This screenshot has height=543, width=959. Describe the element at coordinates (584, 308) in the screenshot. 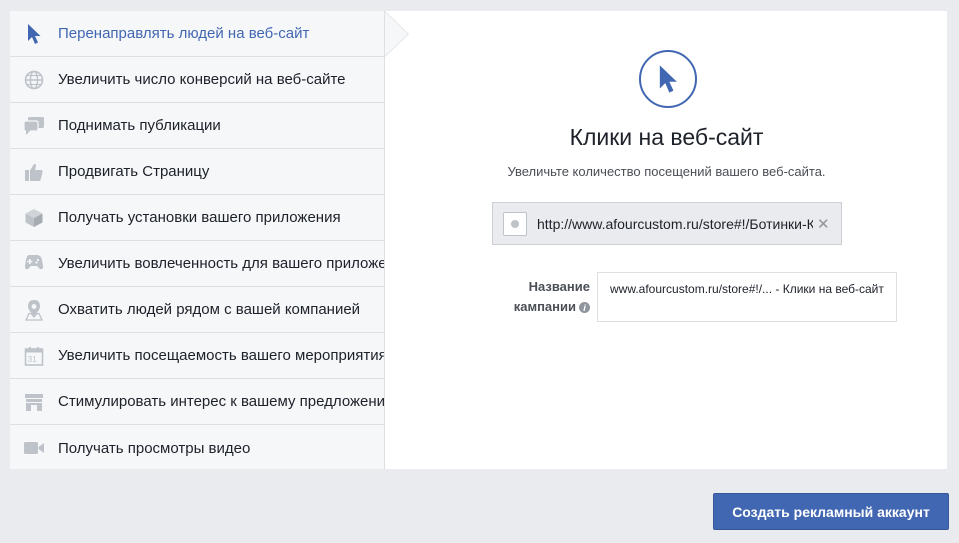

I see `info-icon: i` at that location.